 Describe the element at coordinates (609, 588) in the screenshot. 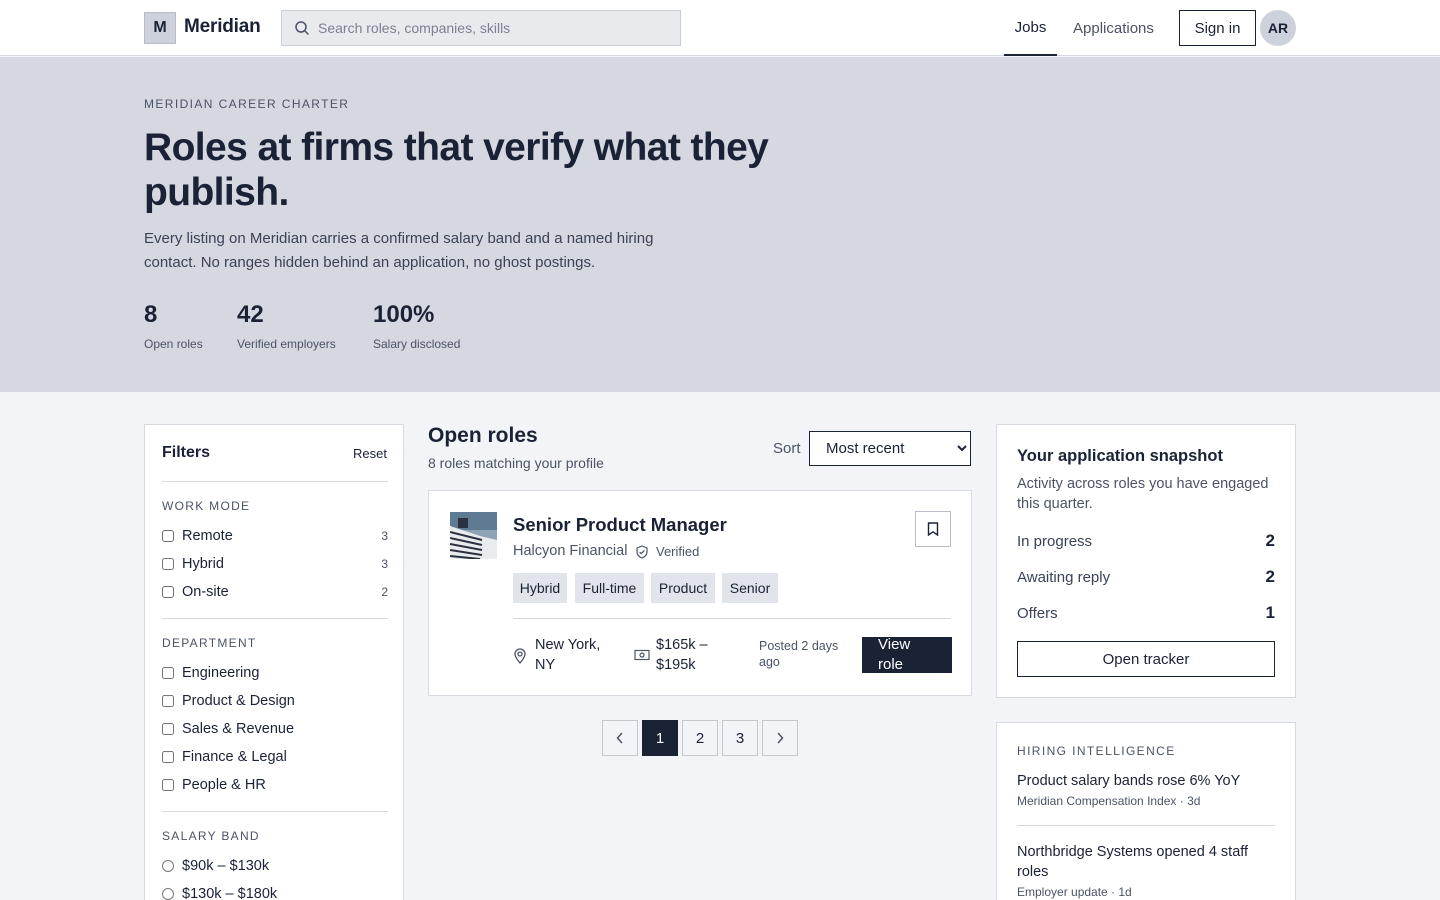

I see `tag-full-time: Full-time` at that location.